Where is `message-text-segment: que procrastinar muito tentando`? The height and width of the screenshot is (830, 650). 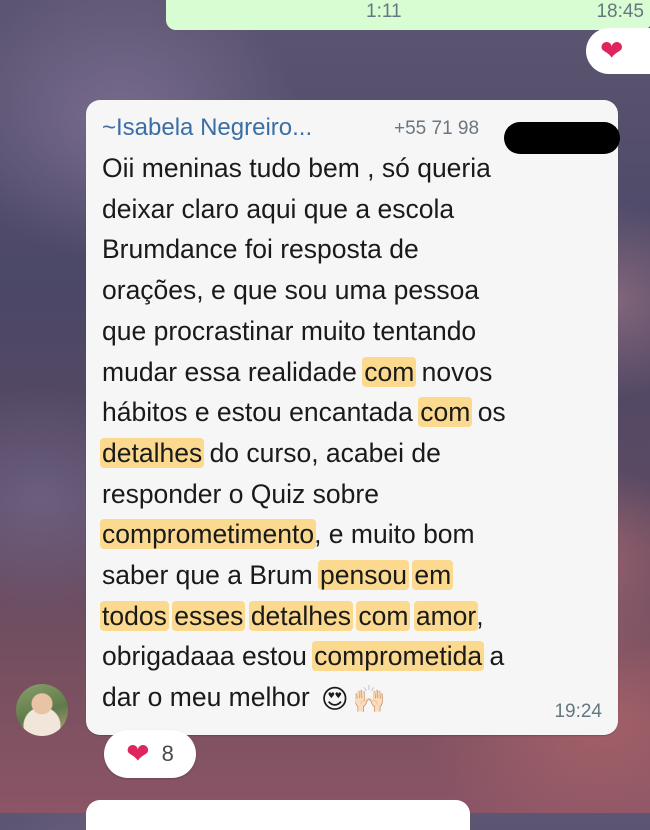 message-text-segment: que procrastinar muito tentando is located at coordinates (289, 330).